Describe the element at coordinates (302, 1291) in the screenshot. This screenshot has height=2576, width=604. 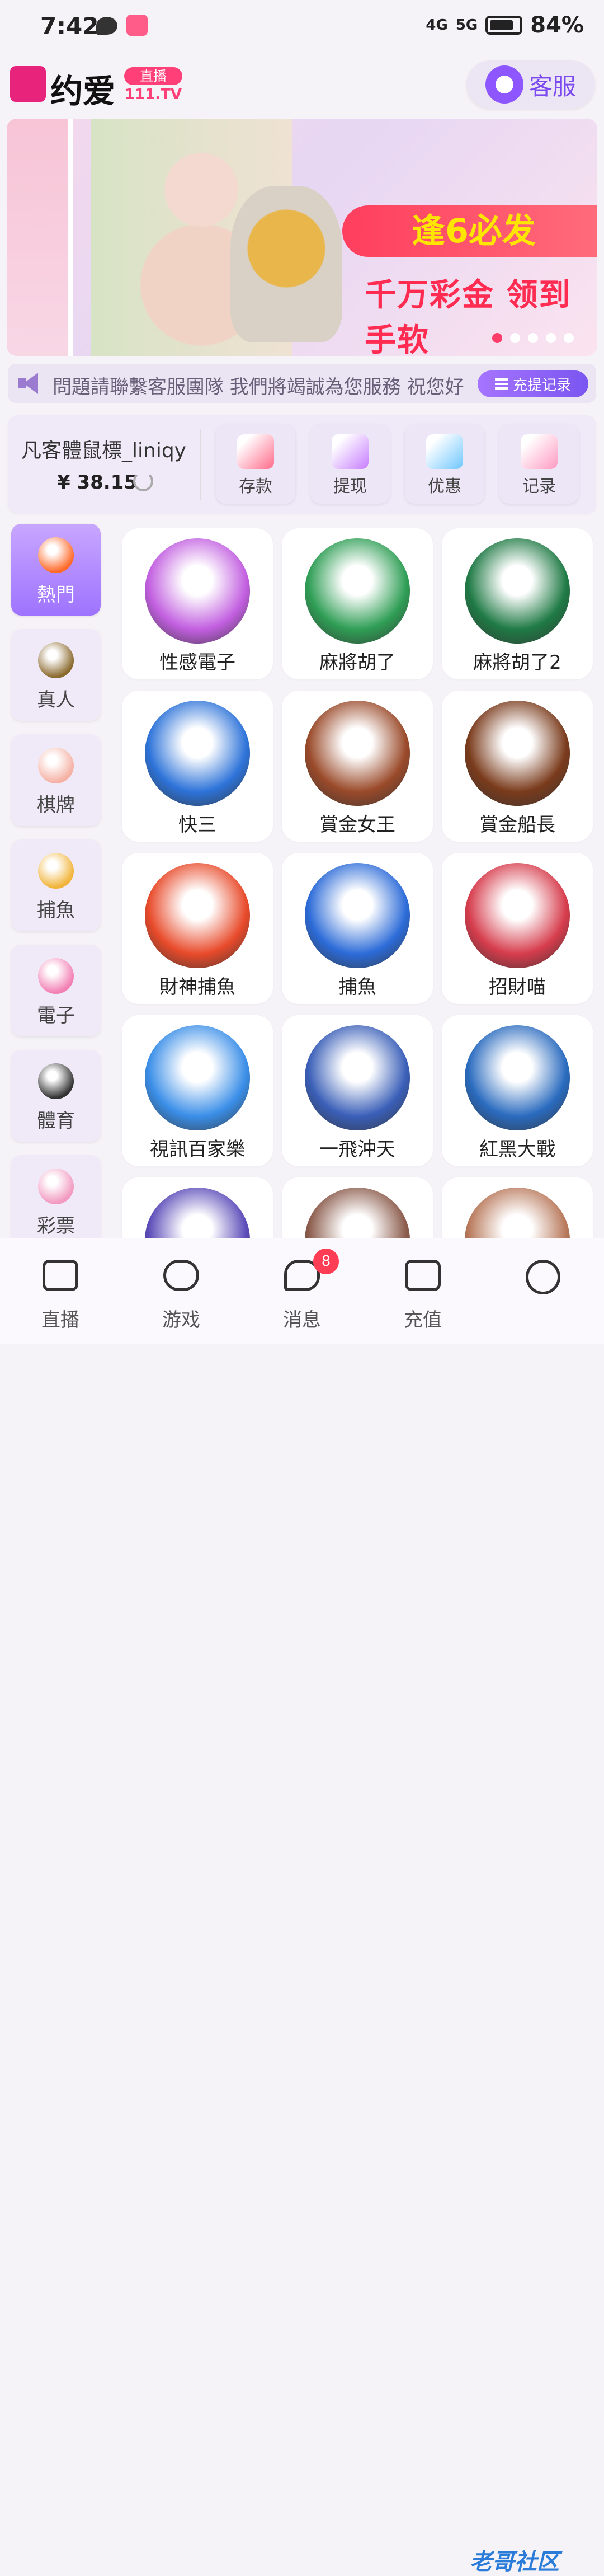
I see `nav-messages: 8 消息` at that location.